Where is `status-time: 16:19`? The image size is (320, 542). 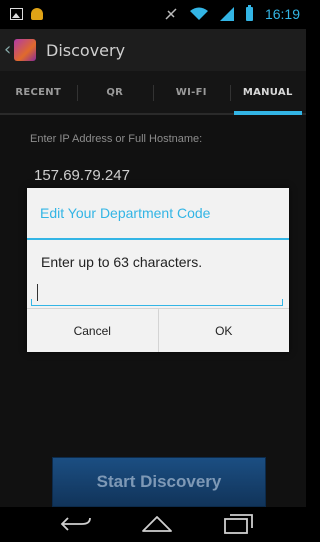 status-time: 16:19 is located at coordinates (282, 14).